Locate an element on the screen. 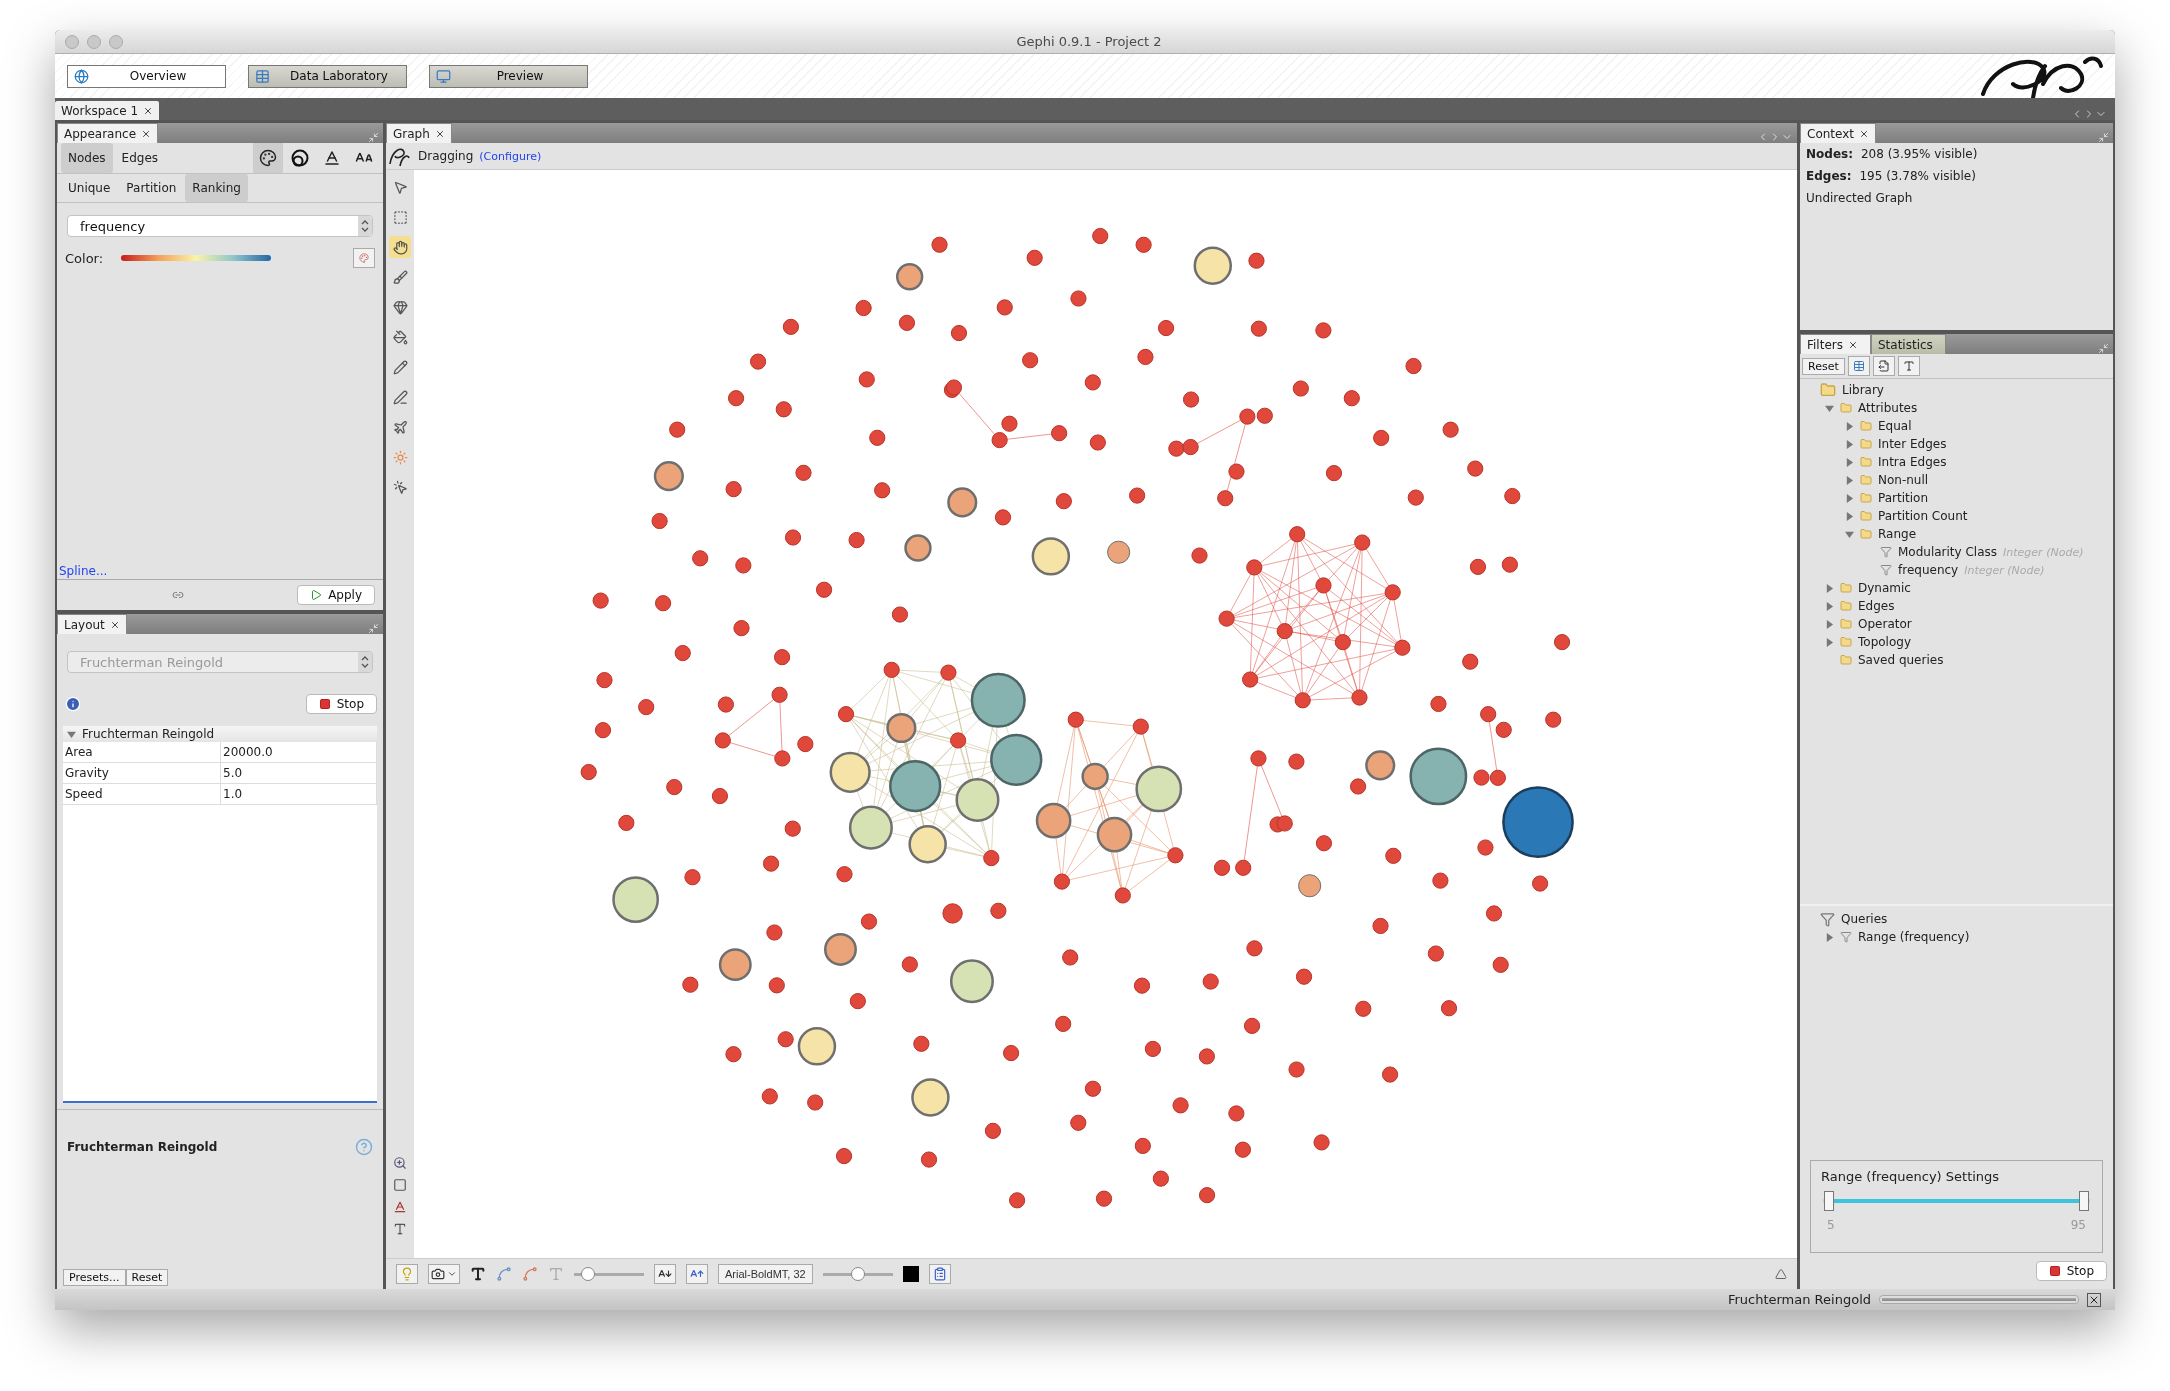  mode-button: Overview is located at coordinates (146, 76).